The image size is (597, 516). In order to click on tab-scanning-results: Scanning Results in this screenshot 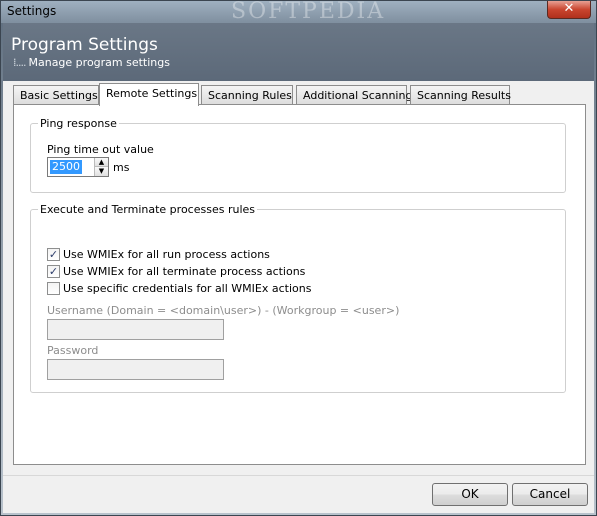, I will do `click(460, 95)`.